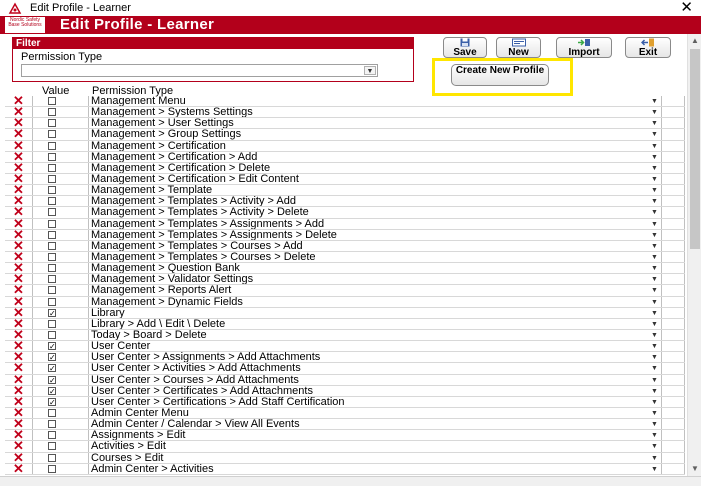 The image size is (701, 486). Describe the element at coordinates (375, 335) in the screenshot. I see `permission-type-cell: Today > Board > Delete` at that location.